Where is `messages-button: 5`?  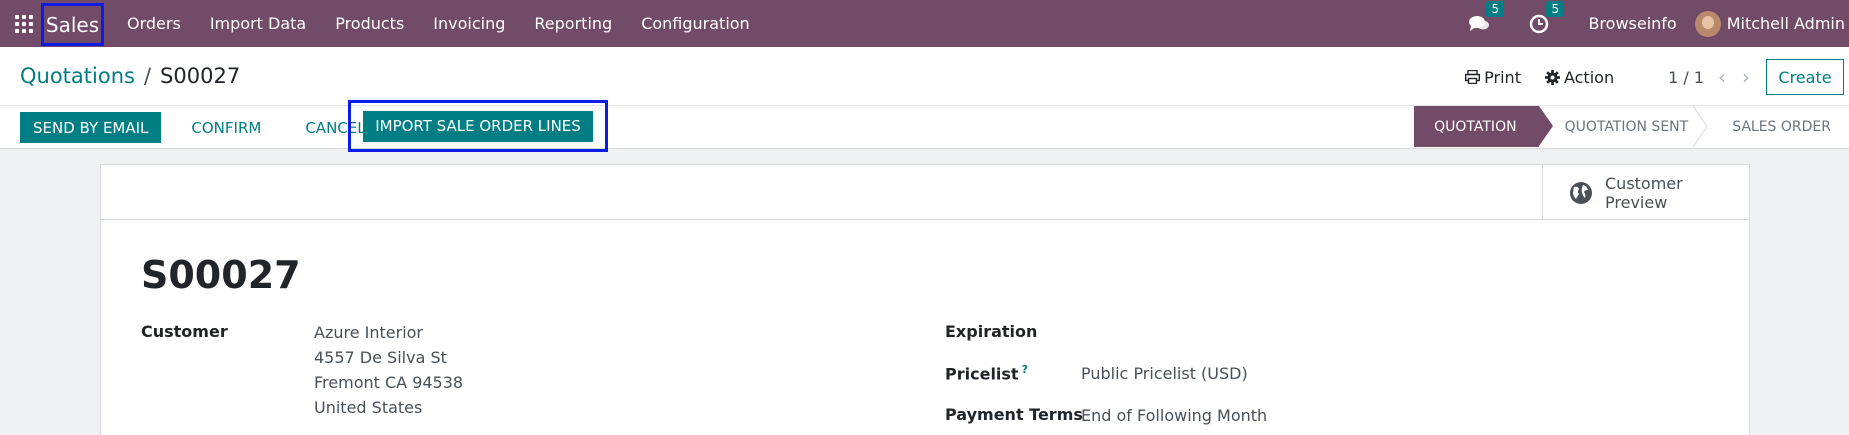
messages-button: 5 is located at coordinates (1486, 17).